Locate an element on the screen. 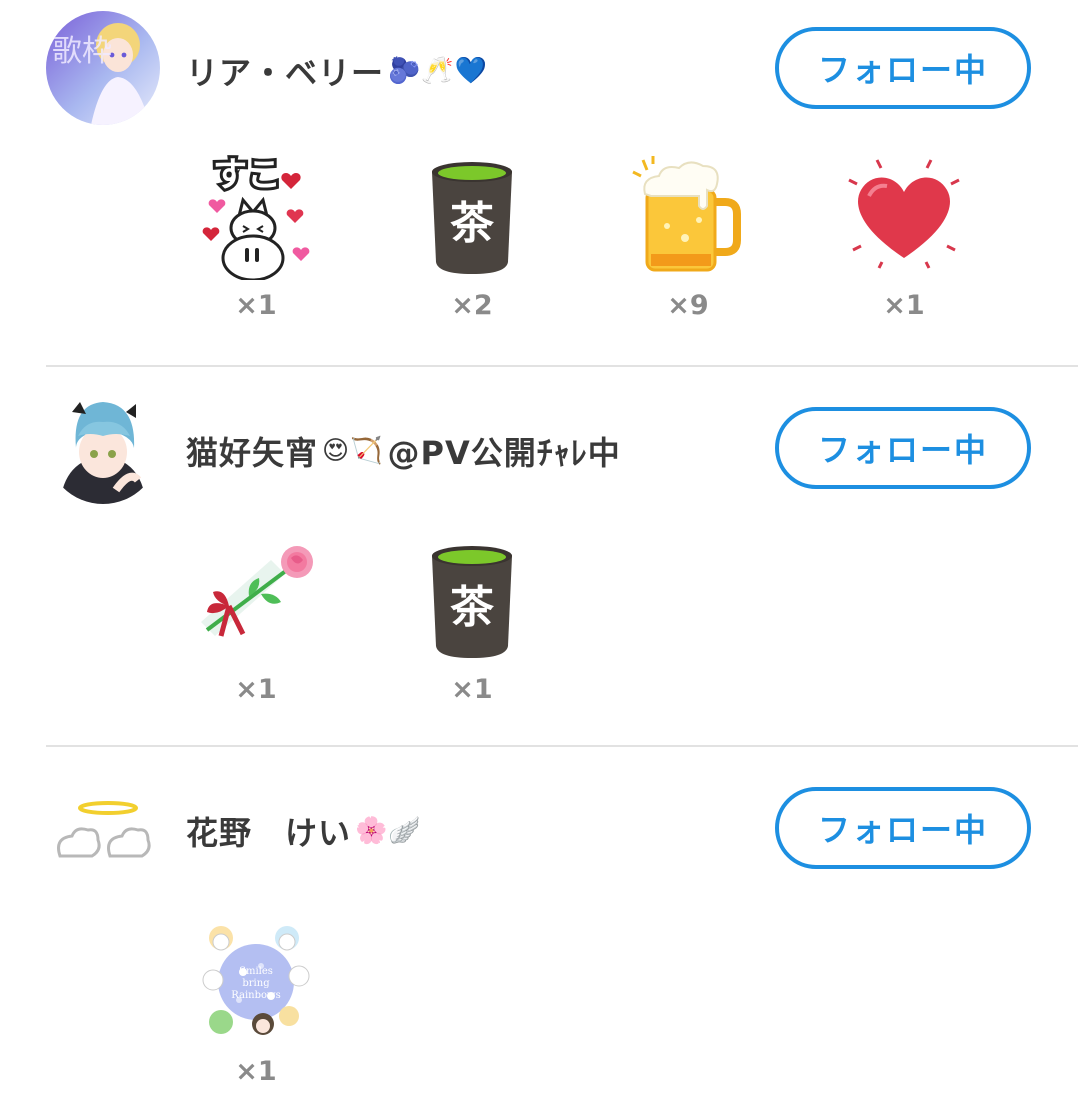 This screenshot has width=1078, height=1109. svg-text: Smiles is located at coordinates (256, 971).